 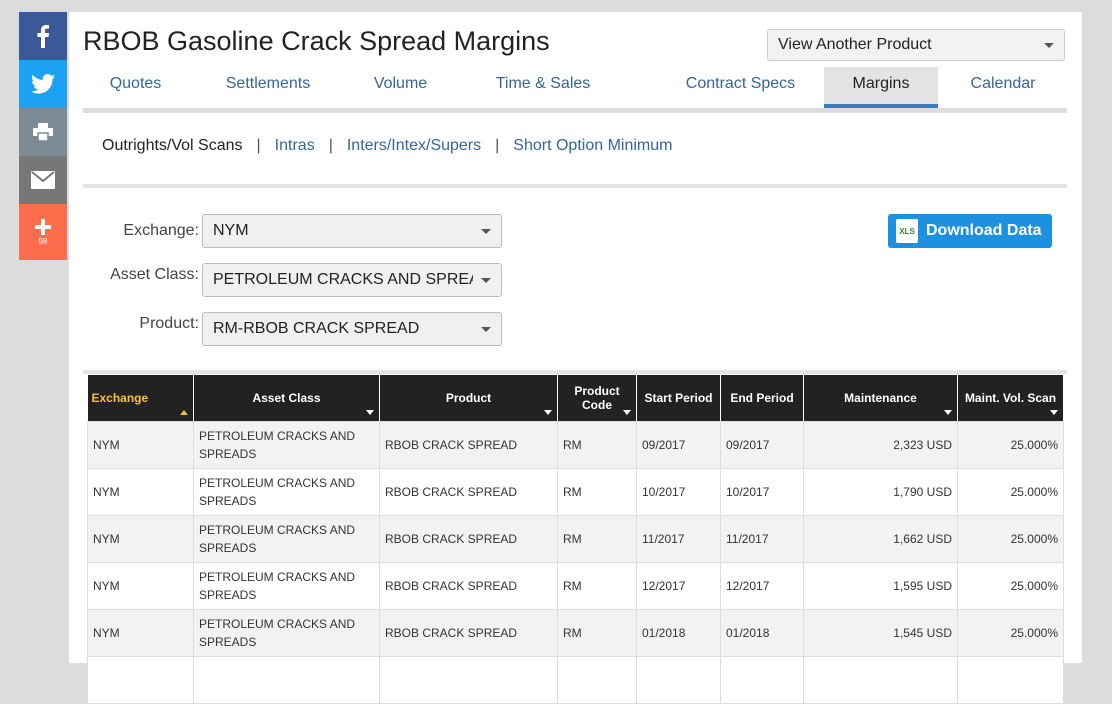 I want to click on product-select-value: View Another Product, so click(x=855, y=44).